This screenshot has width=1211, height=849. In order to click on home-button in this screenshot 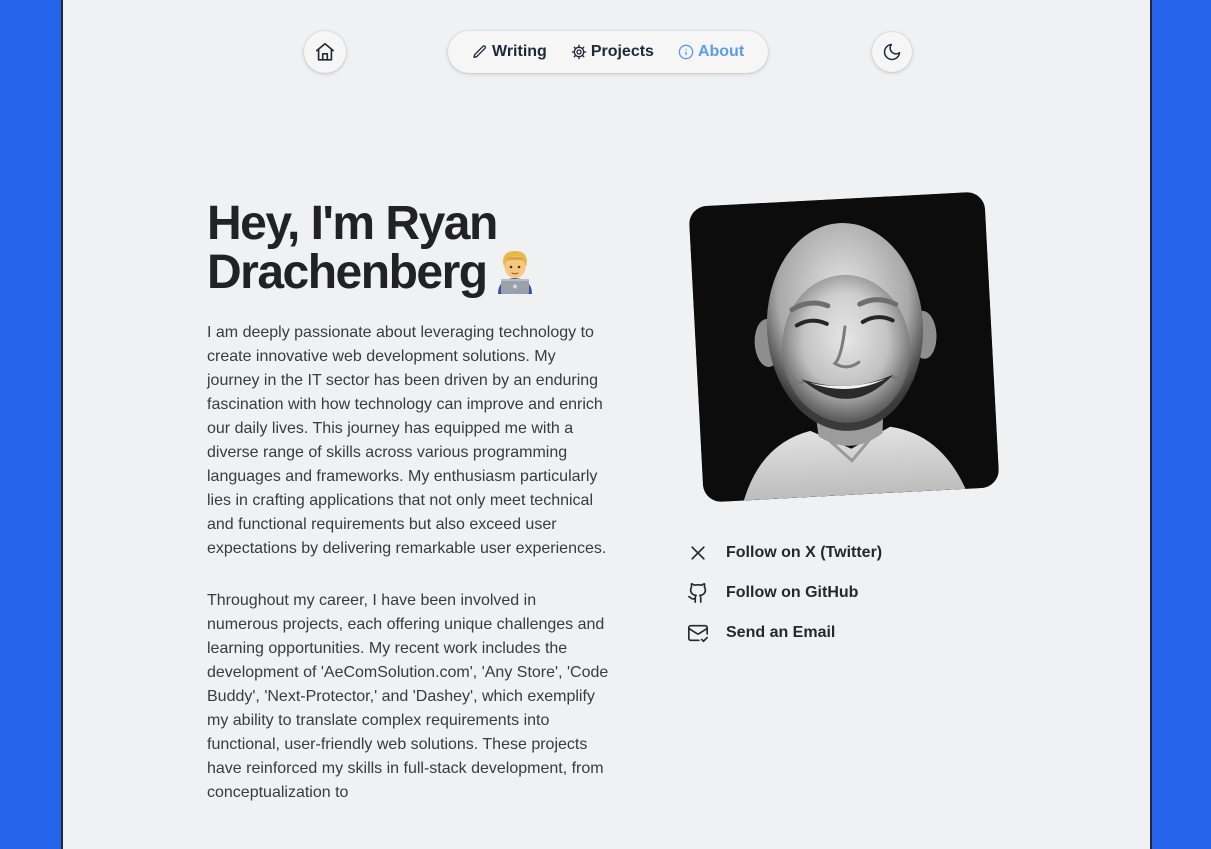, I will do `click(325, 52)`.